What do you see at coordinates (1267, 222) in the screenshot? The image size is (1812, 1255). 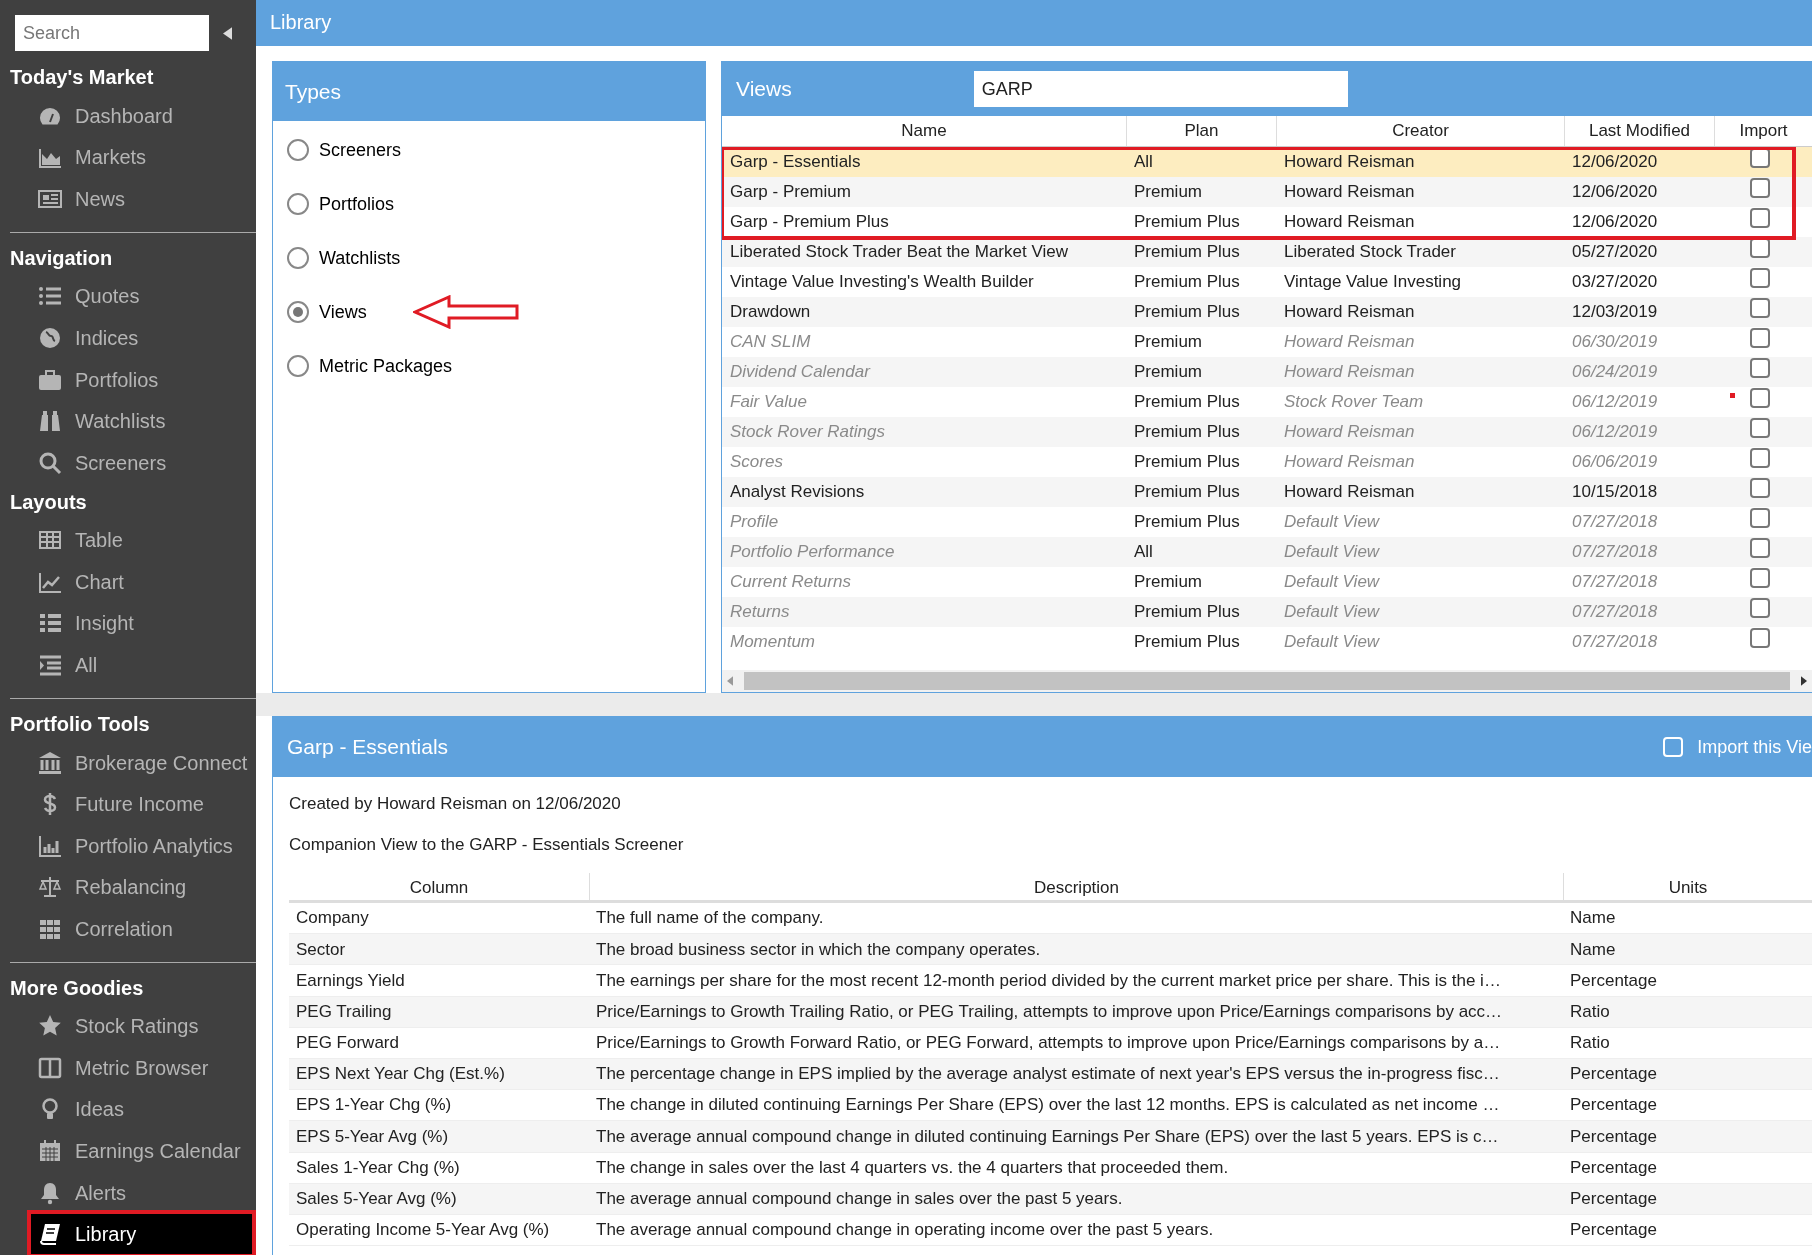 I see `table-row: Garp - Premium Plus Premium Plus Howard Reisman 12/06/2020` at bounding box center [1267, 222].